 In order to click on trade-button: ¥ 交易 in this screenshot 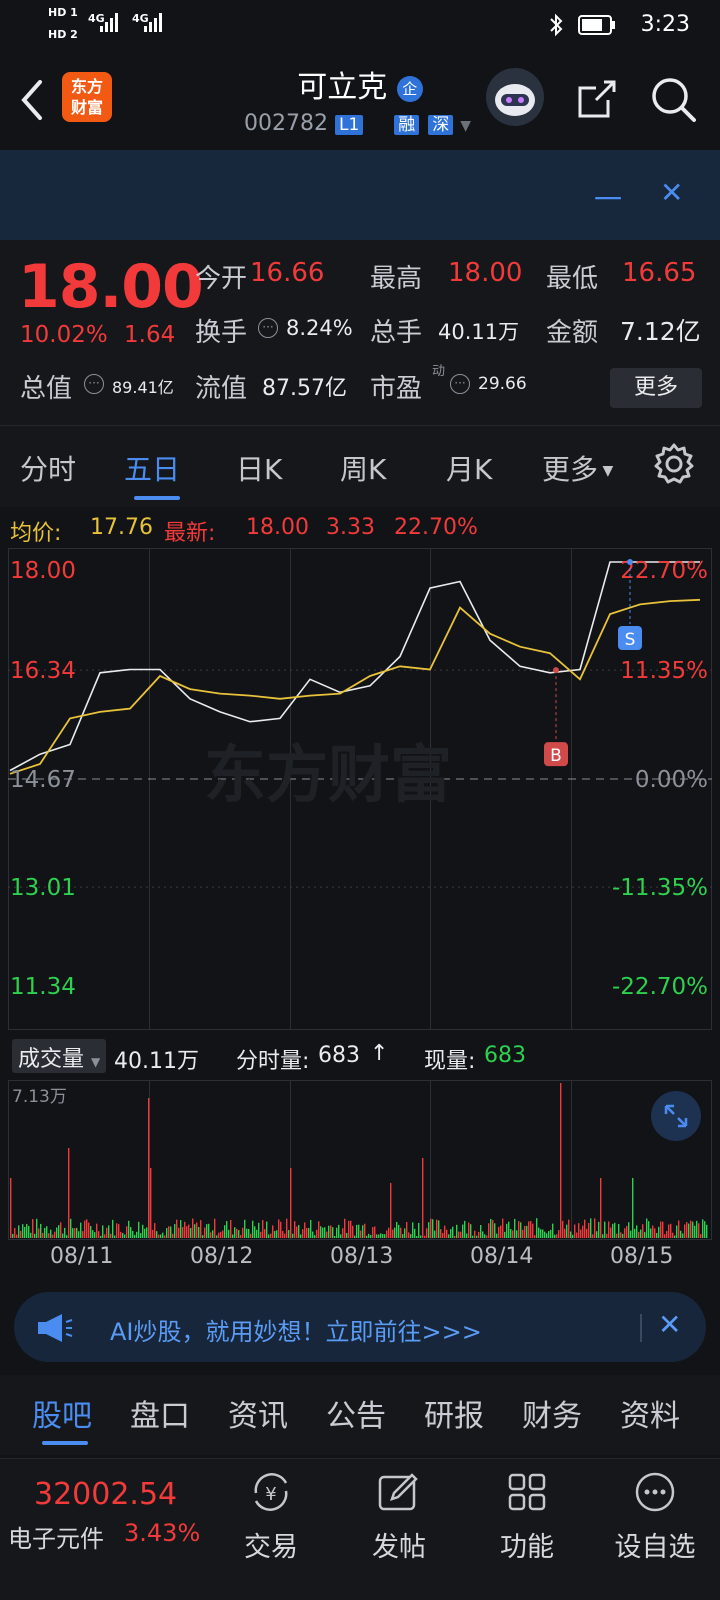, I will do `click(271, 1516)`.